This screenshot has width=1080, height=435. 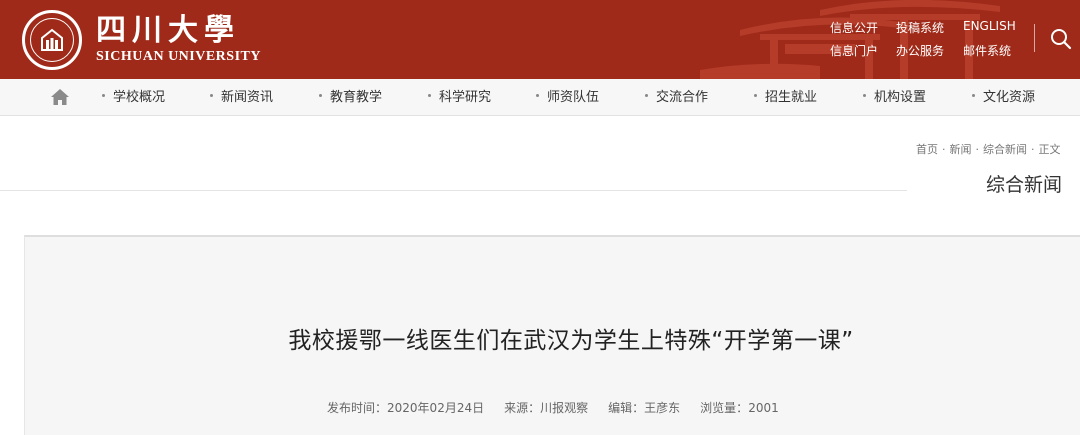 I want to click on views-count: 2001, so click(x=763, y=408).